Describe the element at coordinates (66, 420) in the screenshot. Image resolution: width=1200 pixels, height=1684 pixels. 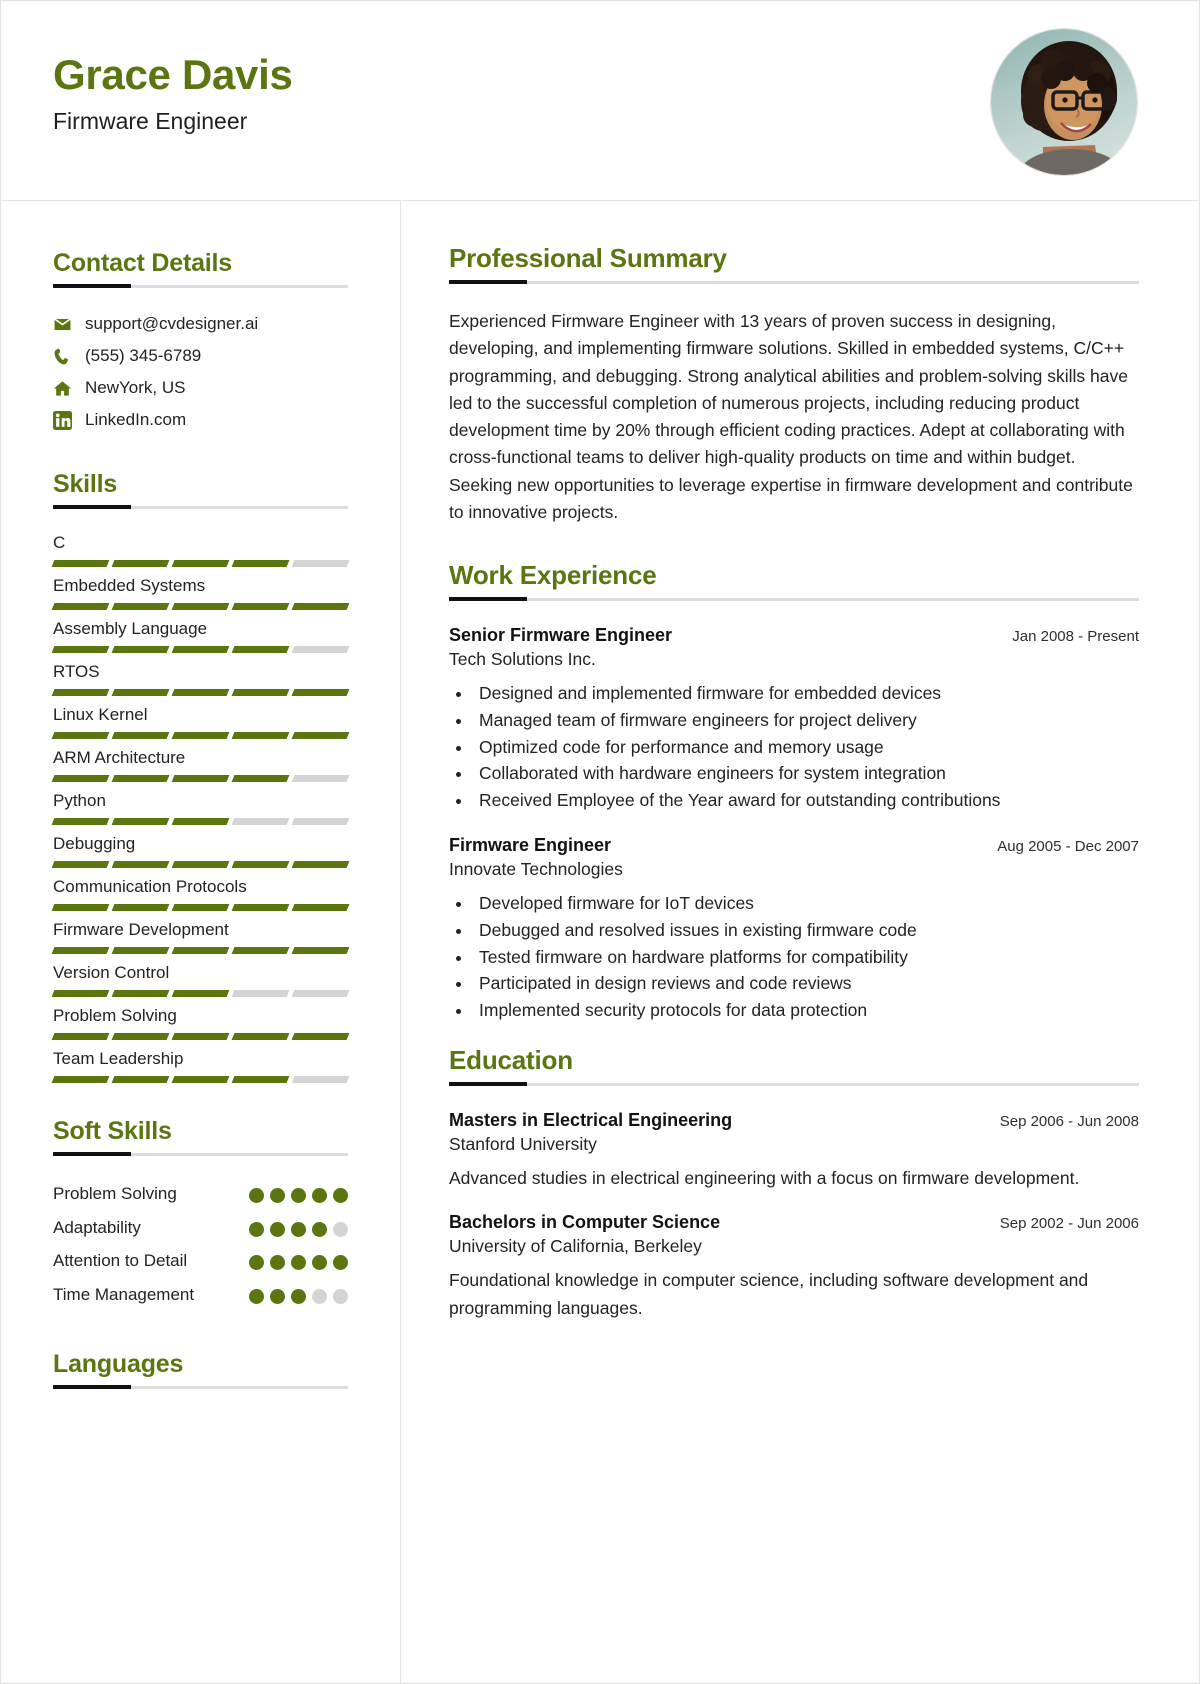
I see `linkedin-icon` at that location.